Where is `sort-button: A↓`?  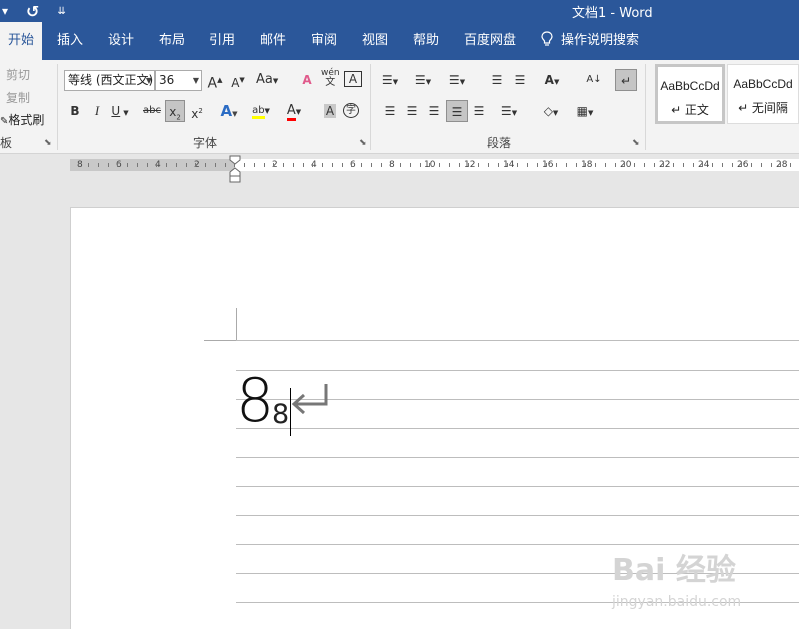 sort-button: A↓ is located at coordinates (594, 80).